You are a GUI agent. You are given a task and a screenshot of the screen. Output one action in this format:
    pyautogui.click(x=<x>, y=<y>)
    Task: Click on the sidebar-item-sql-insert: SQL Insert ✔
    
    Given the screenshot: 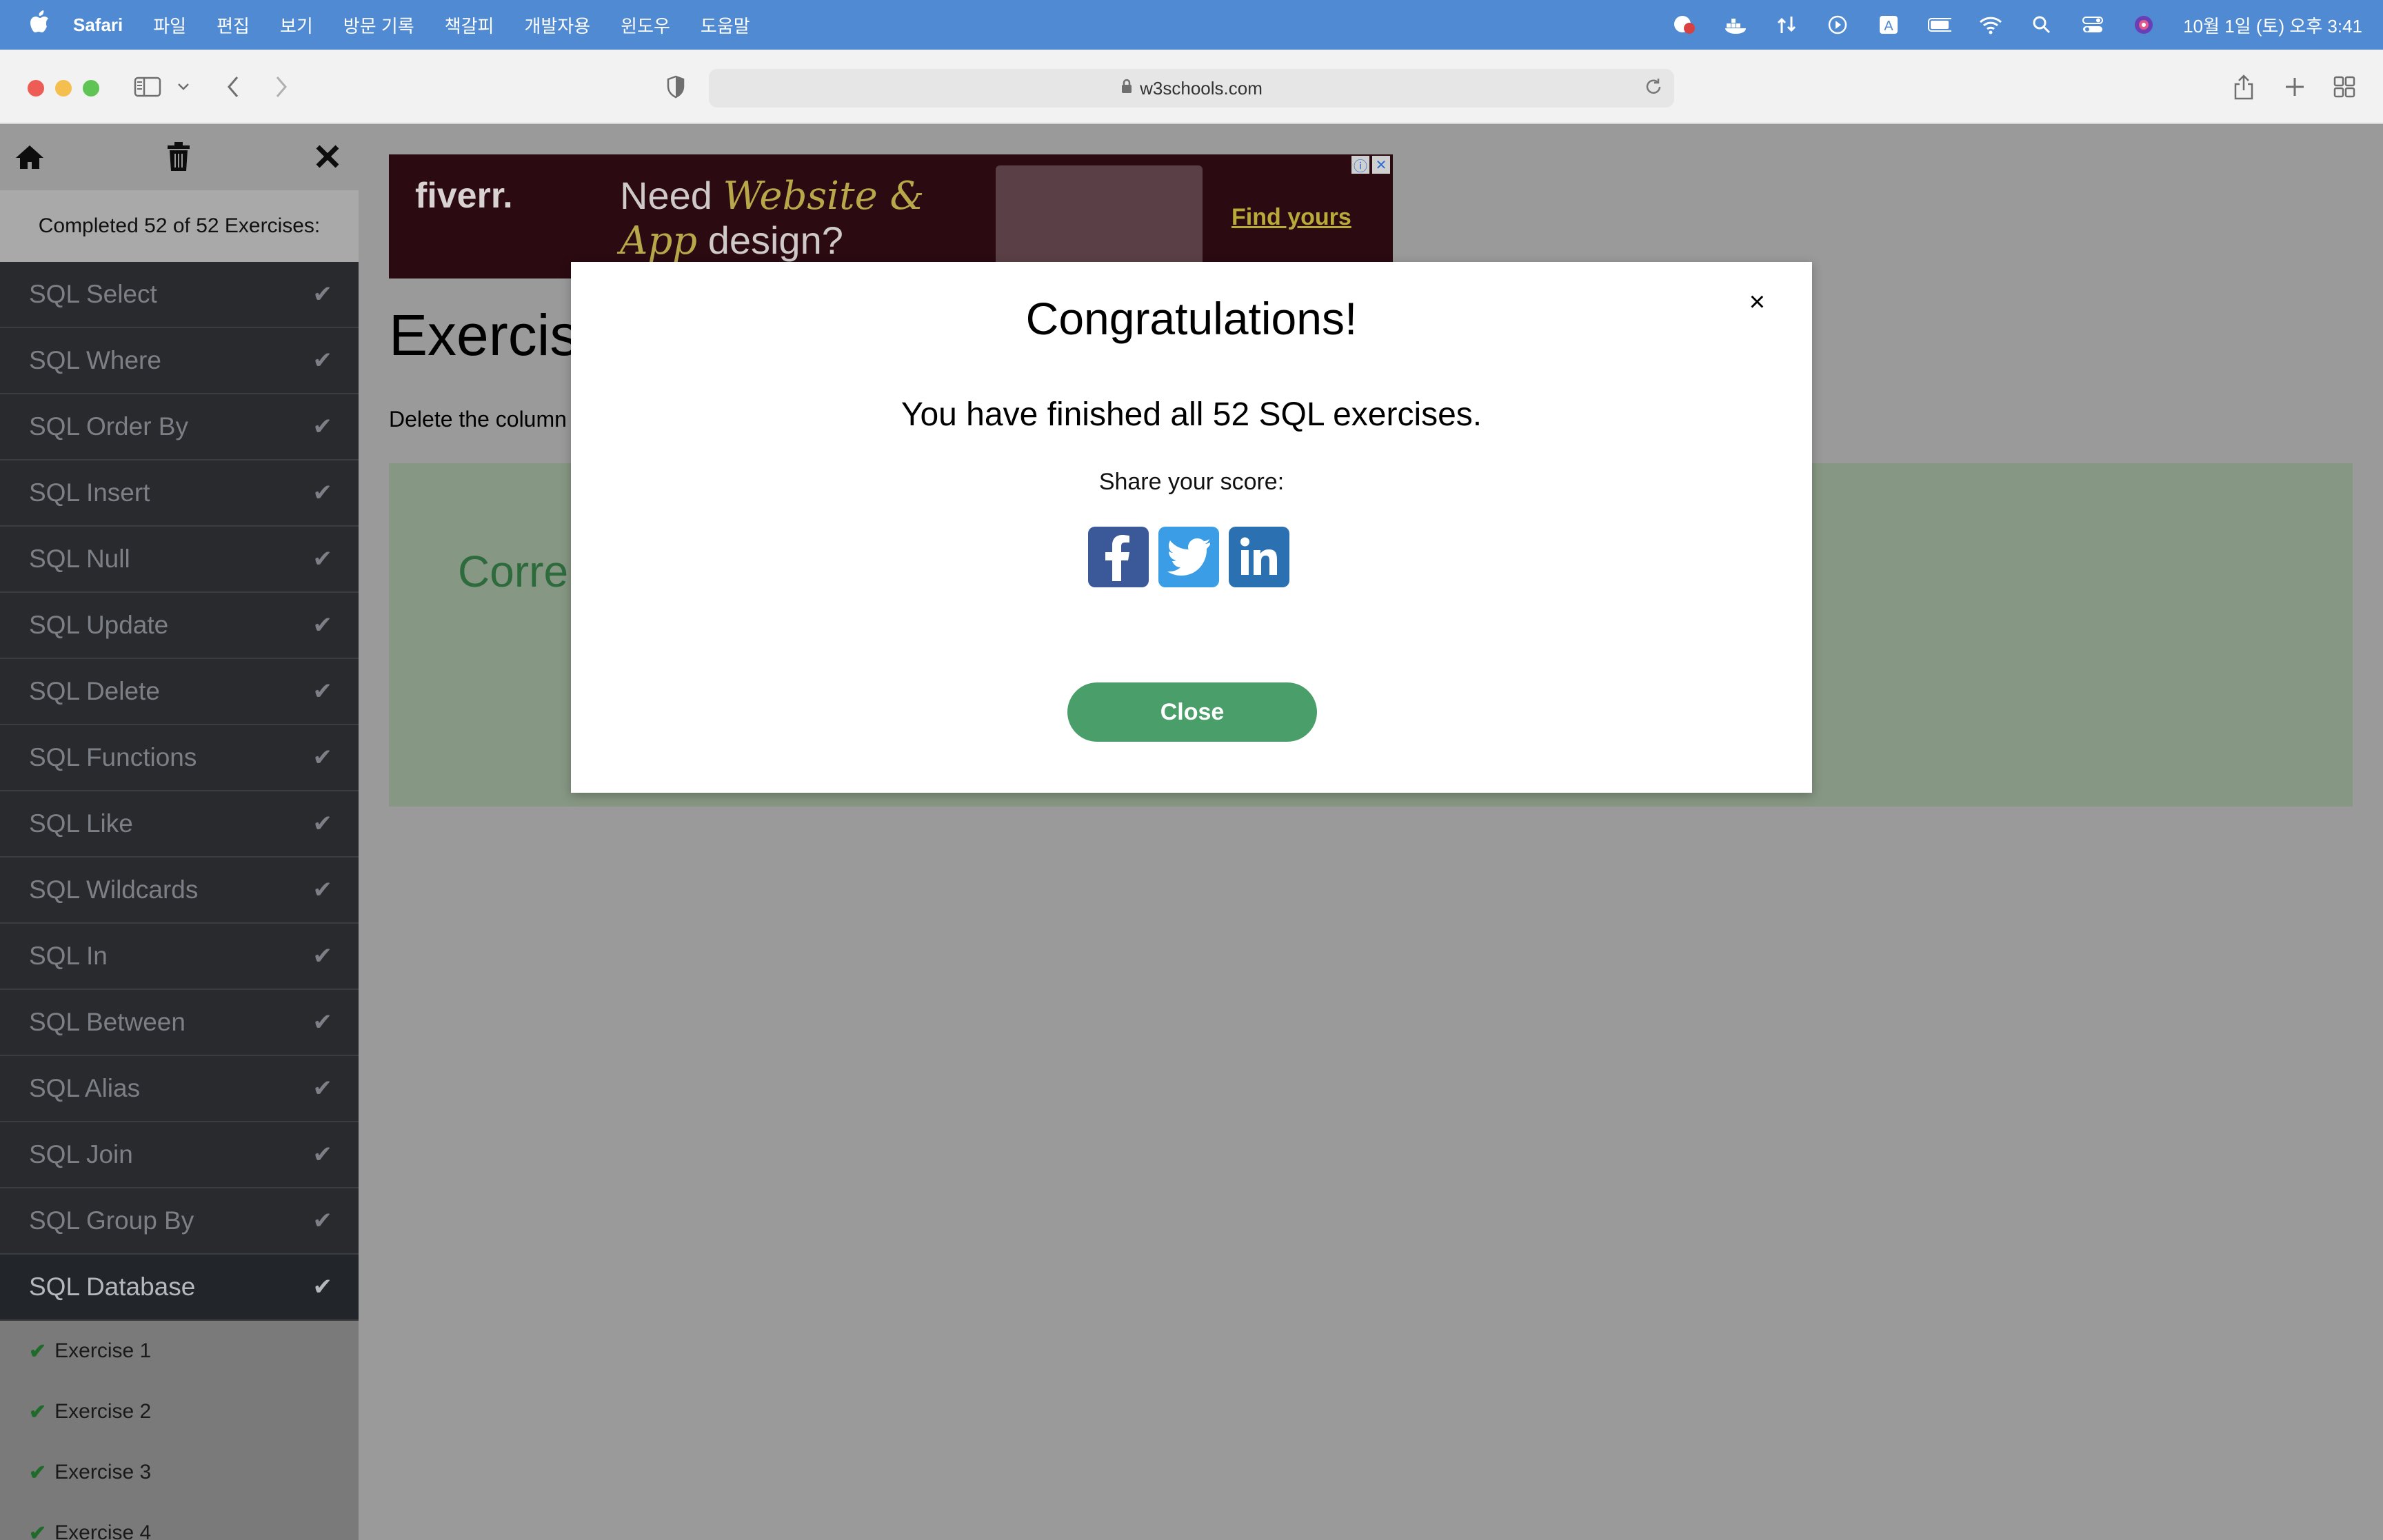 What is the action you would take?
    pyautogui.click(x=179, y=494)
    